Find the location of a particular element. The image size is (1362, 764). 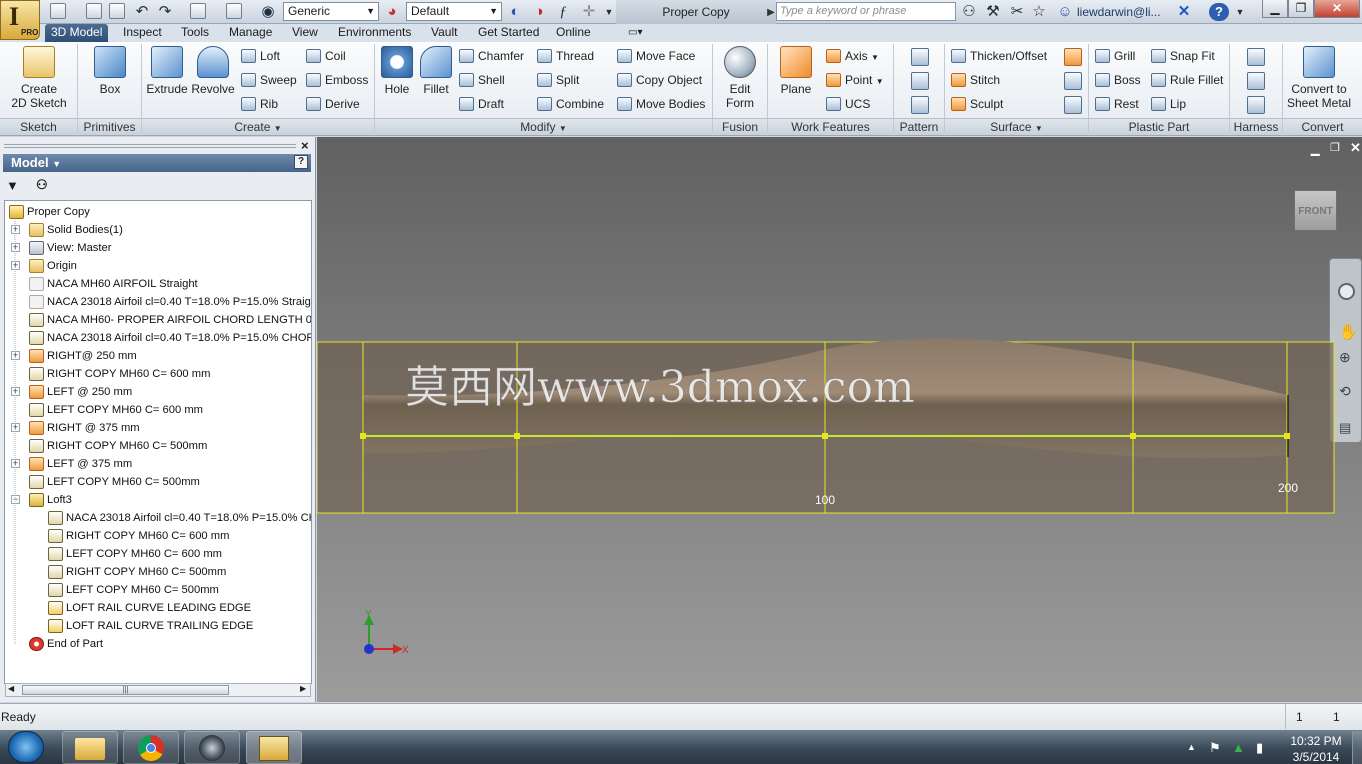

dimension-label: 200 is located at coordinates (1288, 488).